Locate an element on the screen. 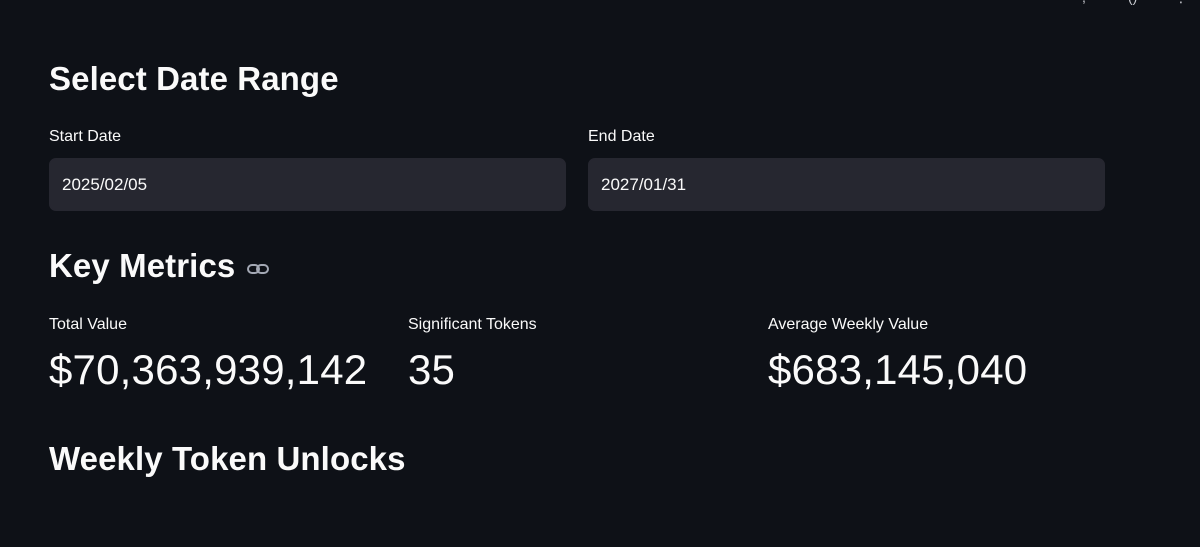 The width and height of the screenshot is (1200, 547). metric-significant-tokens: Significant Tokens 35 is located at coordinates (472, 355).